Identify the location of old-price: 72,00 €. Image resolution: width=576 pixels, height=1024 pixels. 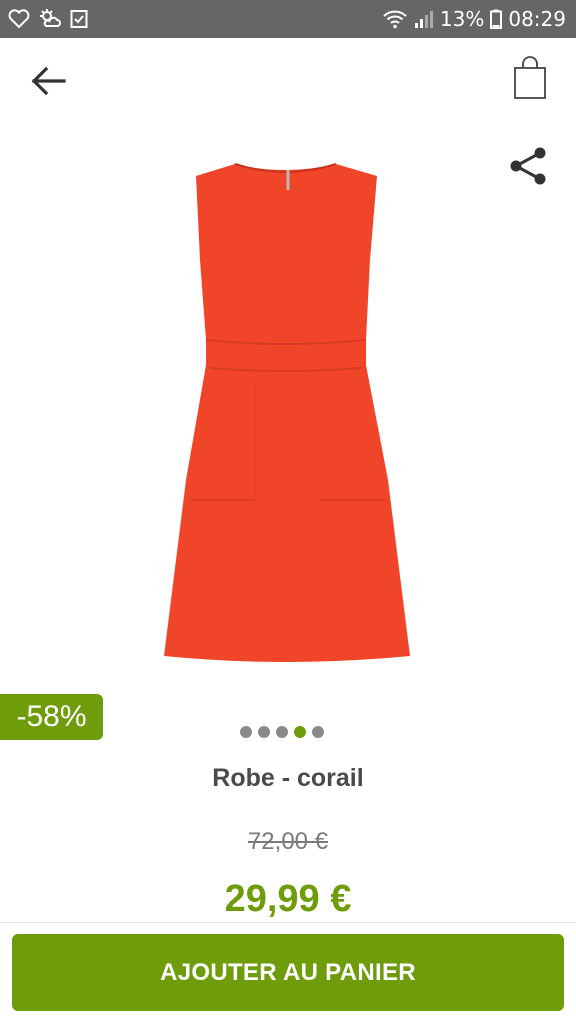
(288, 841).